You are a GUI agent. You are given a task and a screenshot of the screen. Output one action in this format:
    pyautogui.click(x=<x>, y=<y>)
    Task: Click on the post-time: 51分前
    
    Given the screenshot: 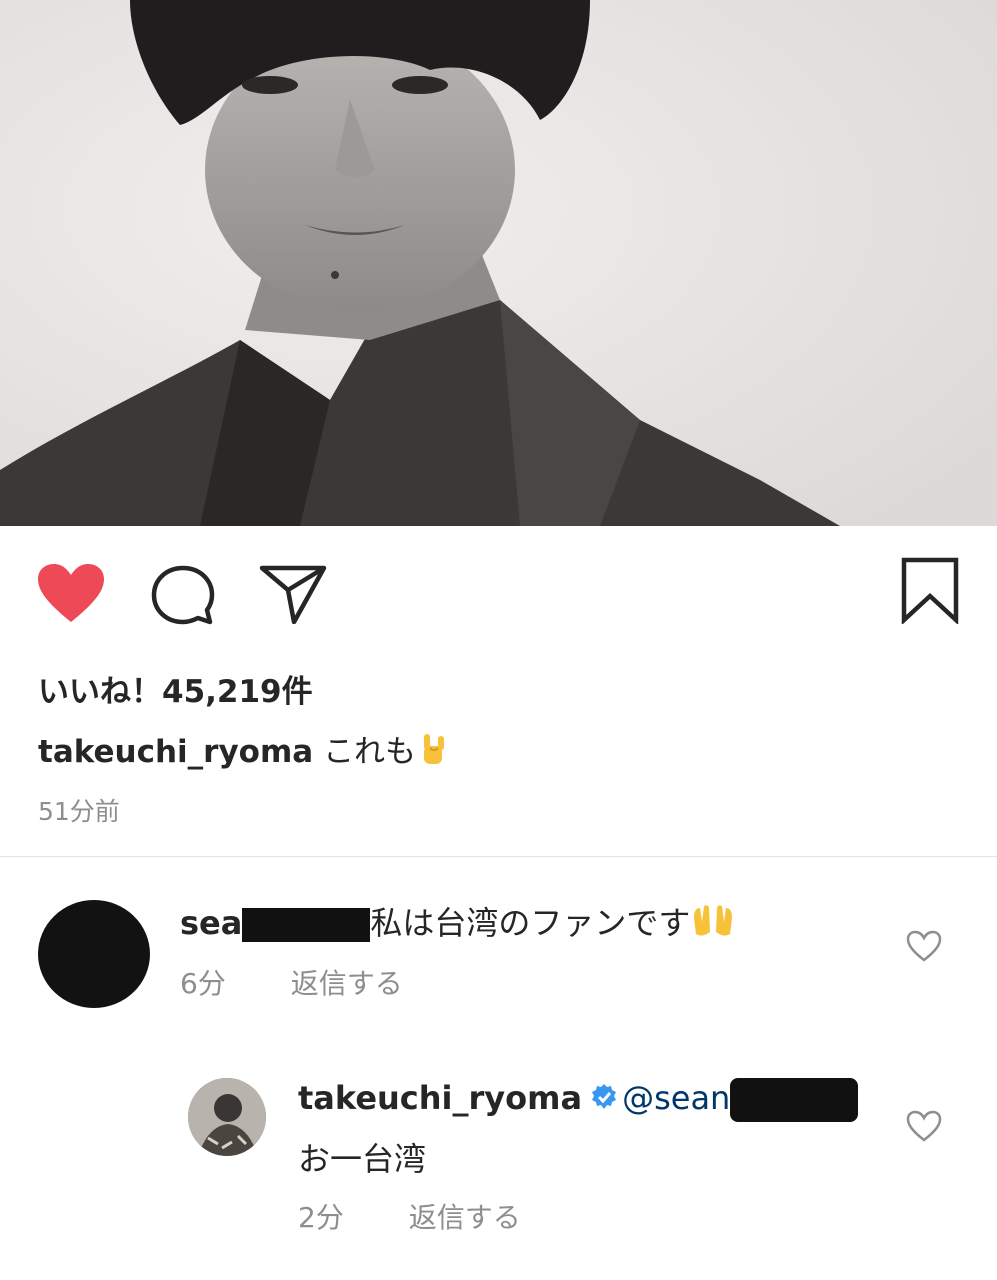 What is the action you would take?
    pyautogui.click(x=79, y=811)
    